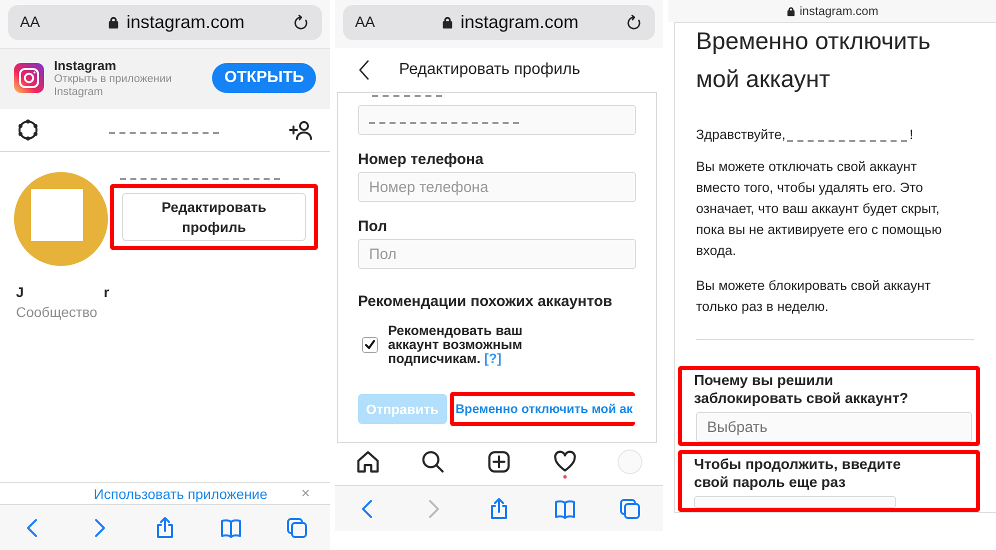 The width and height of the screenshot is (996, 550). What do you see at coordinates (264, 78) in the screenshot?
I see `open-button: ОТКРЫТЬ` at bounding box center [264, 78].